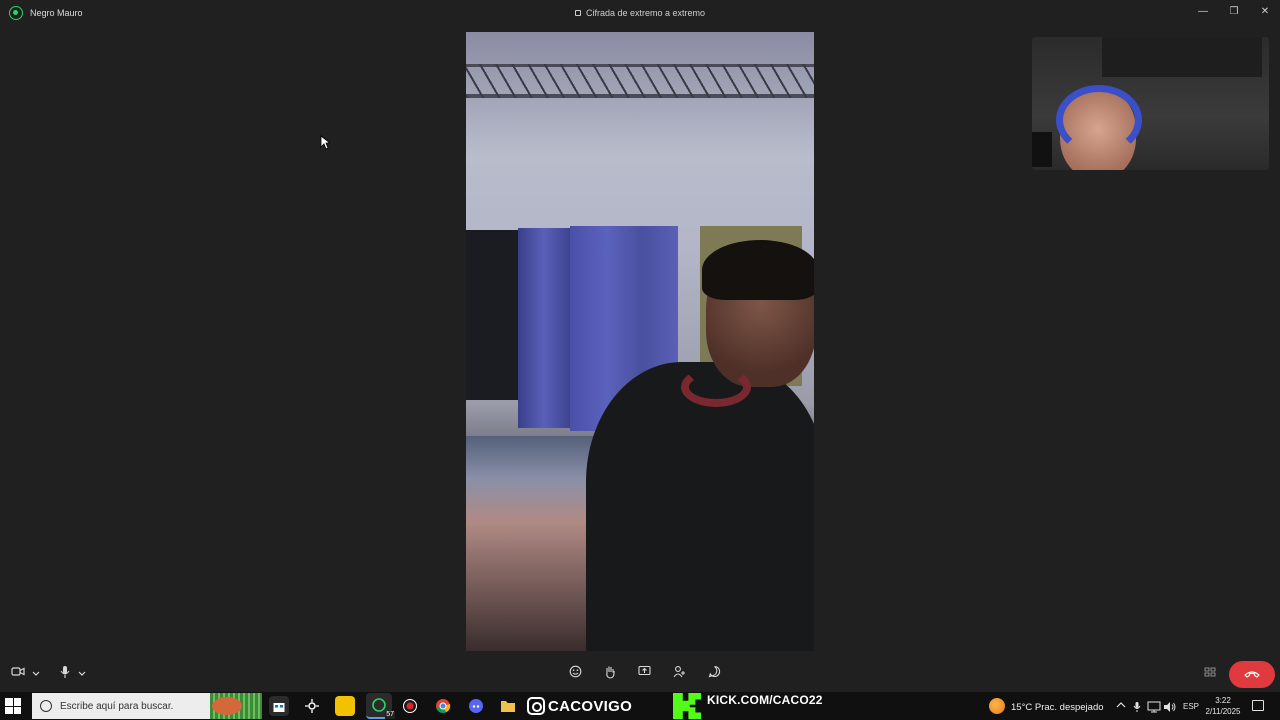 The height and width of the screenshot is (720, 1280). Describe the element at coordinates (645, 13) in the screenshot. I see `encryption-text: Cifrada de extremo a extremo` at that location.